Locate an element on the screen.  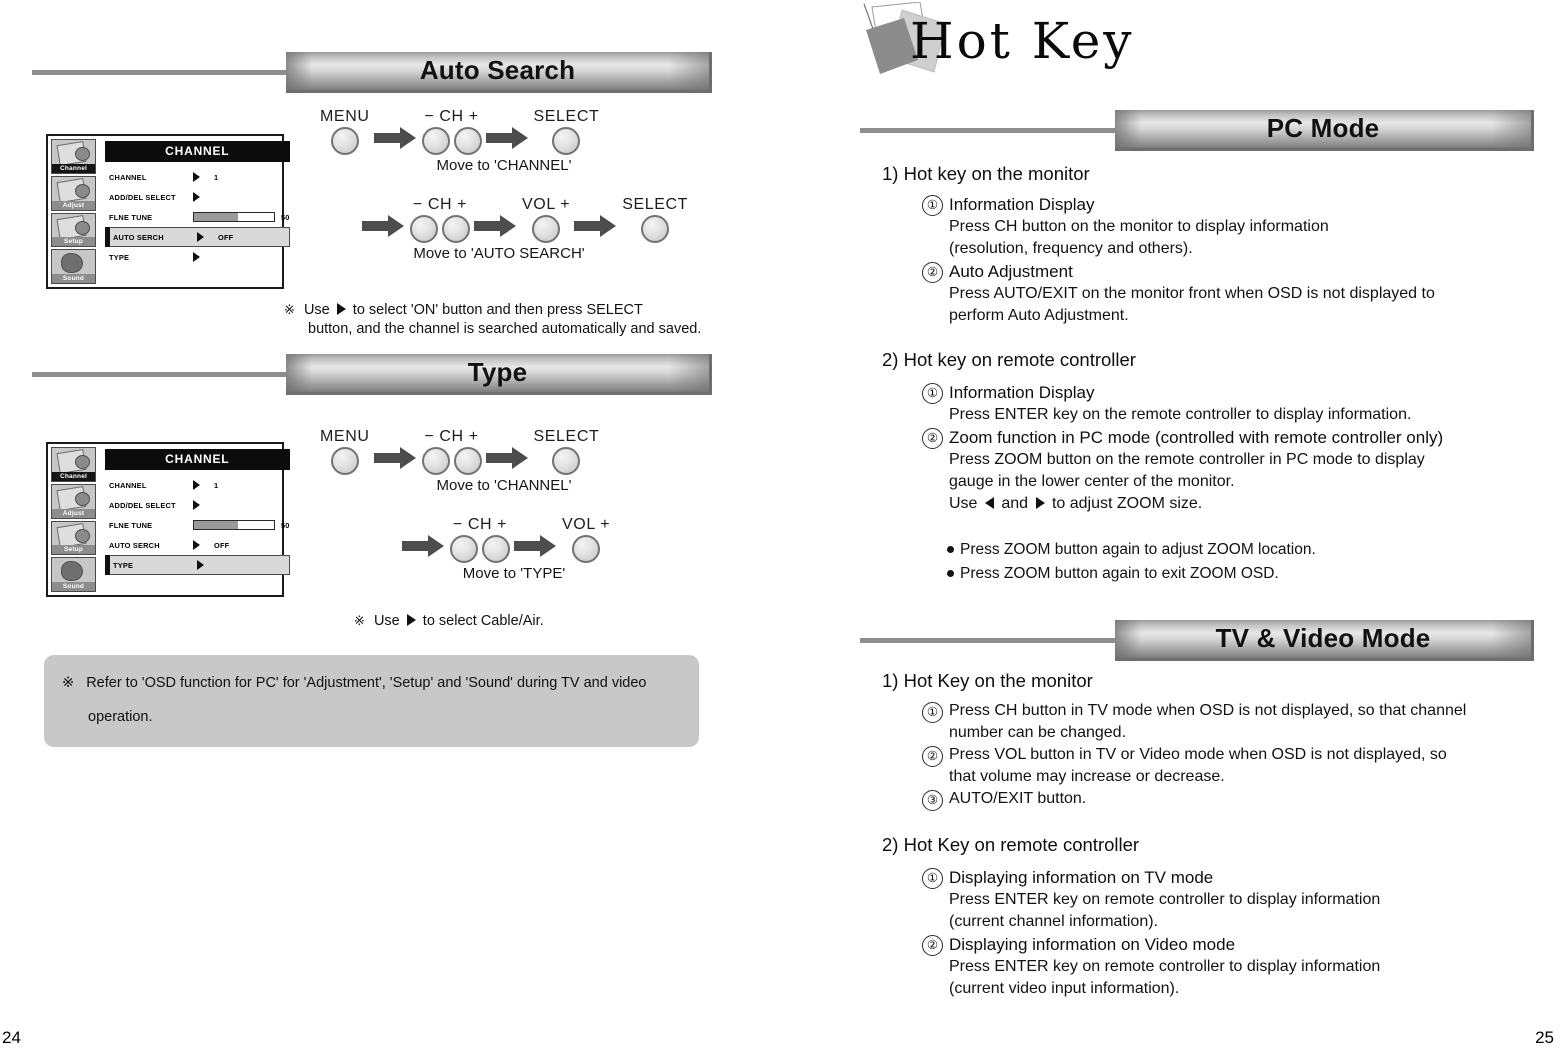
channel-icon-badge is located at coordinates (82, 462).